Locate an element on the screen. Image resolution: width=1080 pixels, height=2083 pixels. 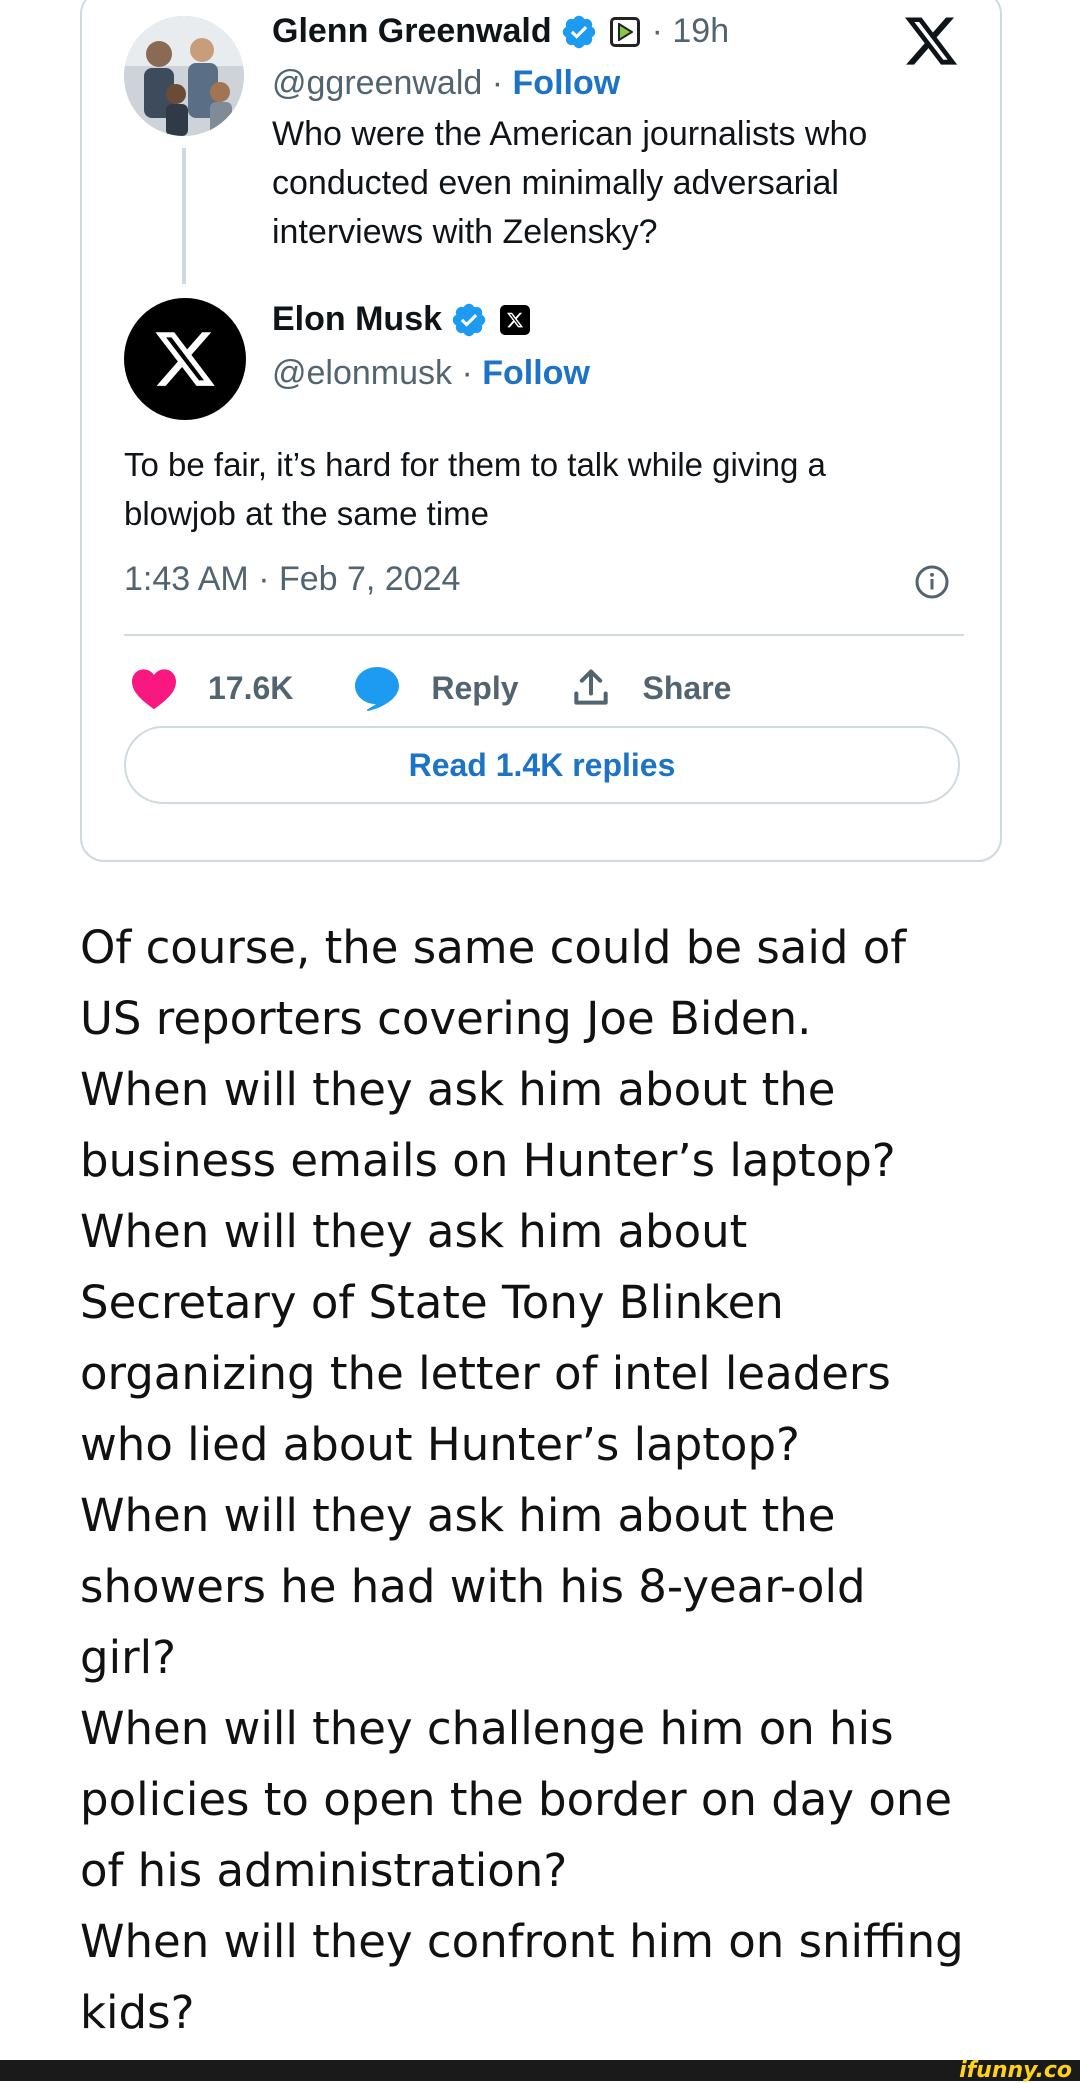
text-line: conducted even minimally adversarial is located at coordinates (555, 183).